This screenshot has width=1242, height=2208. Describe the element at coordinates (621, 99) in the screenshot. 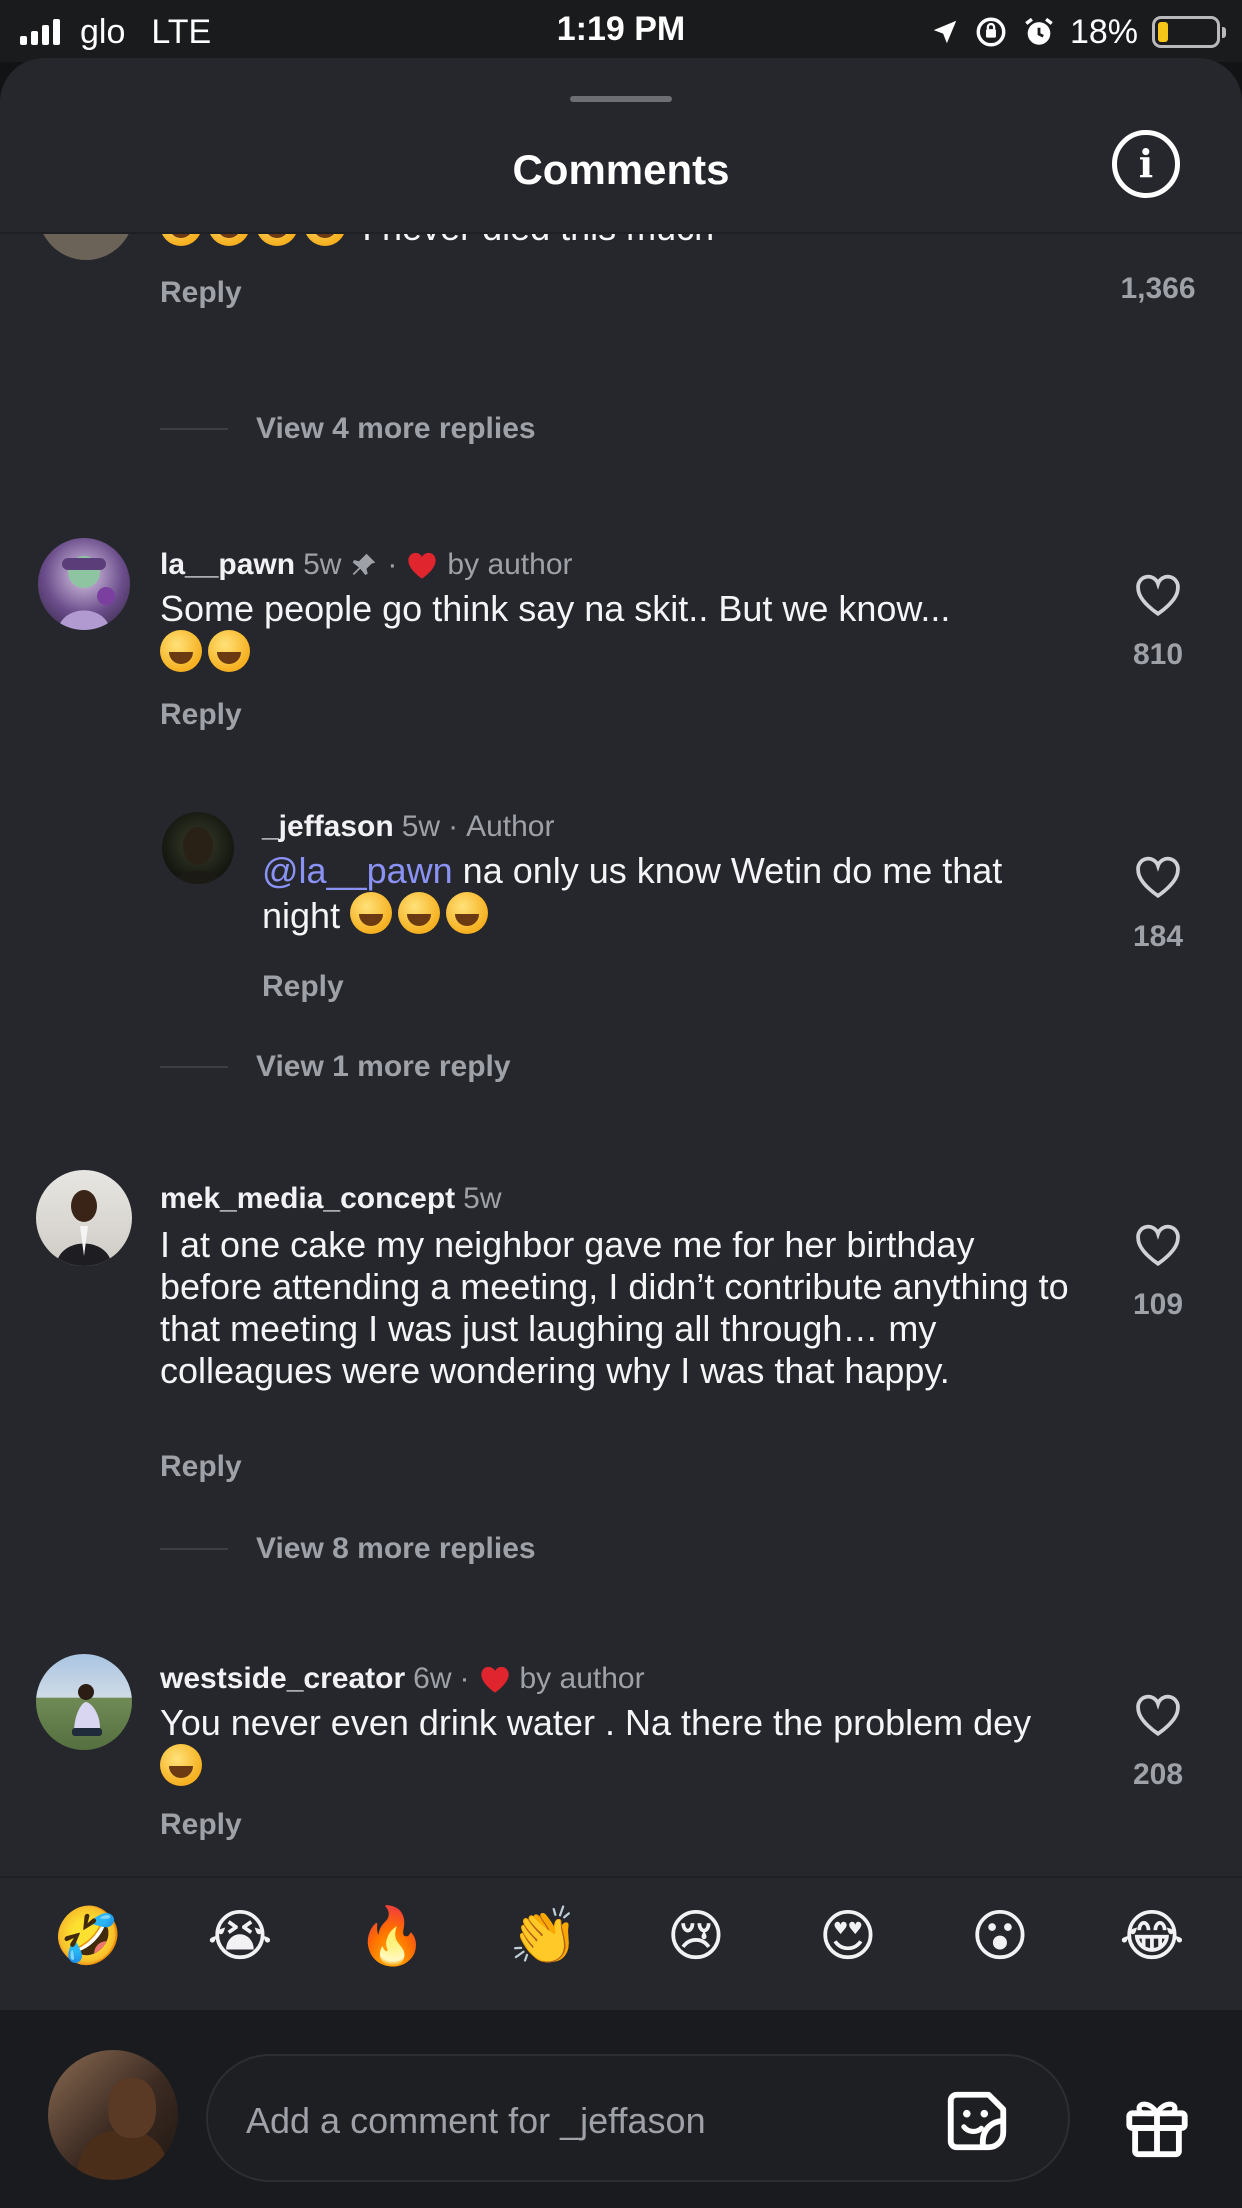

I see `sheet-grabber` at that location.